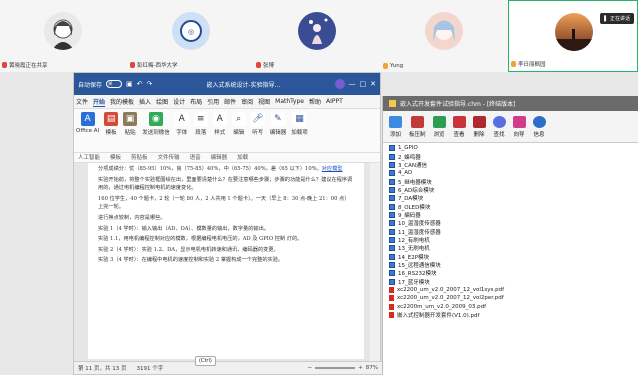  I want to click on paragraph-icon: ≡, so click(200, 119).